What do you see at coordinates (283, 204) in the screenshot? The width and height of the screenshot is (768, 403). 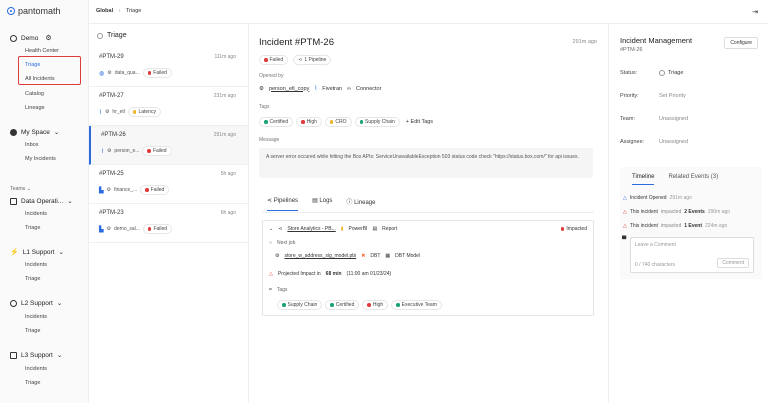 I see `tab-pipelines: ⋖ Pipelines` at bounding box center [283, 204].